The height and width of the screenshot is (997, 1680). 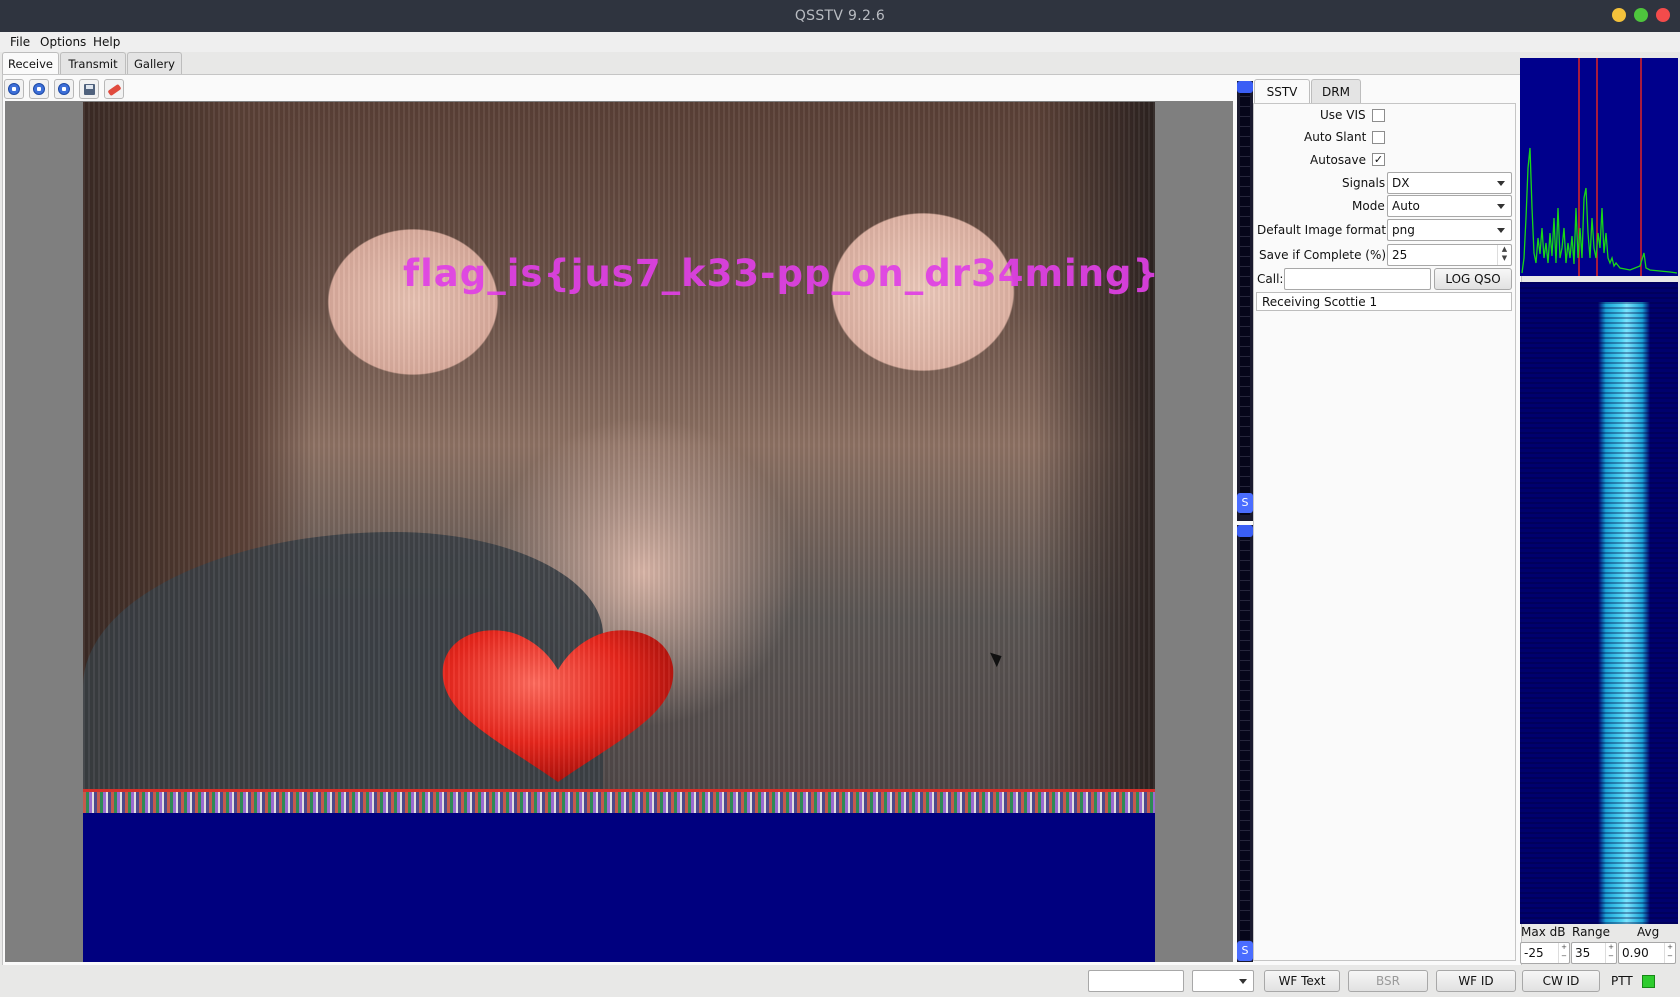 I want to click on image-format-label: Default Image format, so click(x=1322, y=230).